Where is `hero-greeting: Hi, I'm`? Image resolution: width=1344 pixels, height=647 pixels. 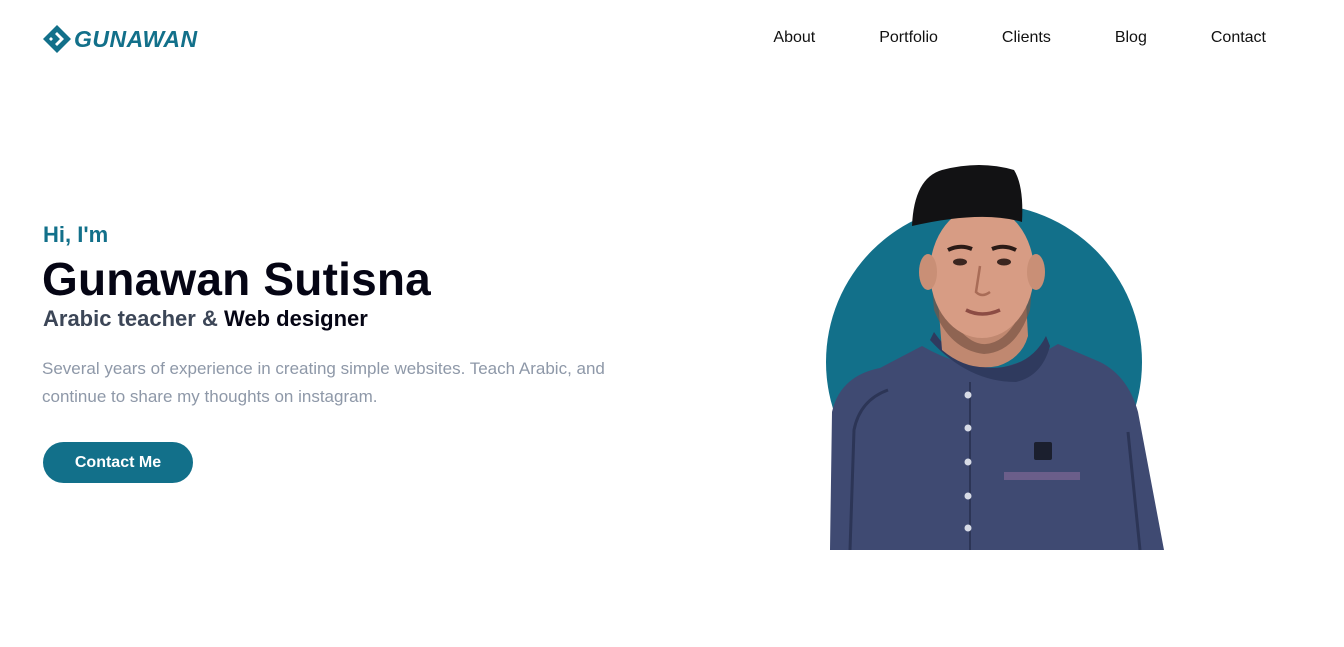 hero-greeting: Hi, I'm is located at coordinates (76, 234).